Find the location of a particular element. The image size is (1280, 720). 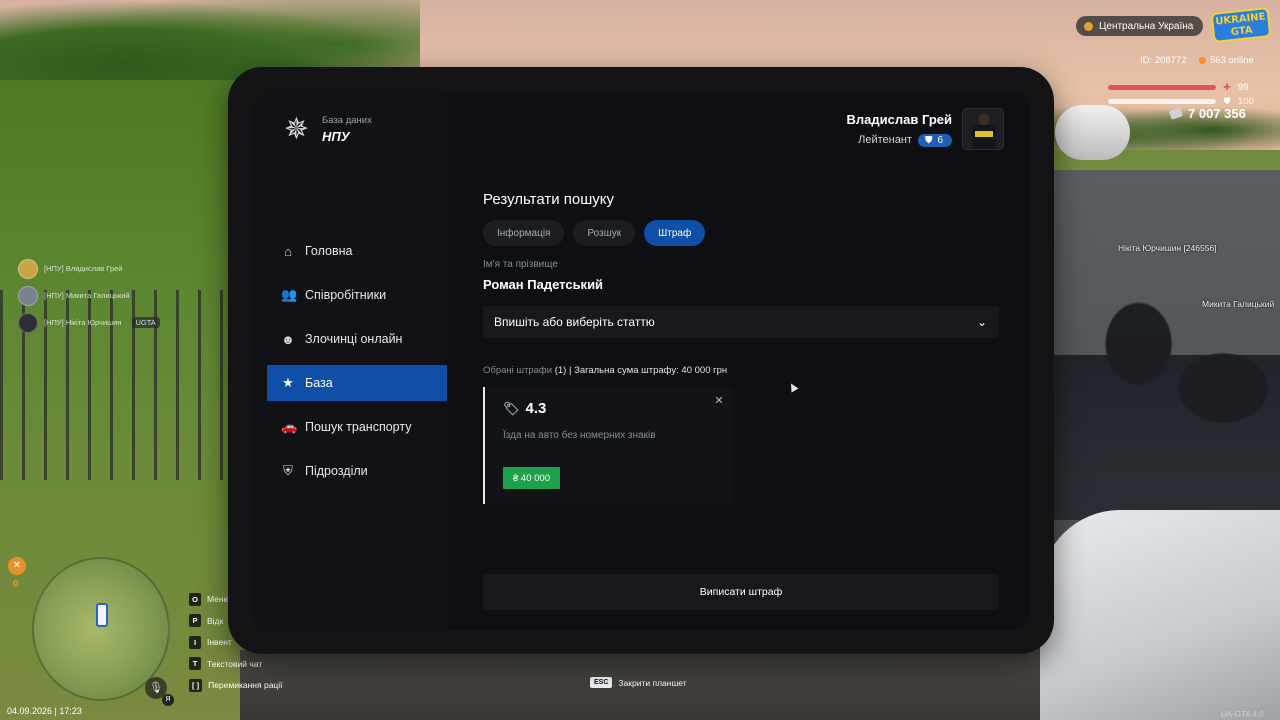

sidebar-item-label: Співробітники is located at coordinates (346, 295).